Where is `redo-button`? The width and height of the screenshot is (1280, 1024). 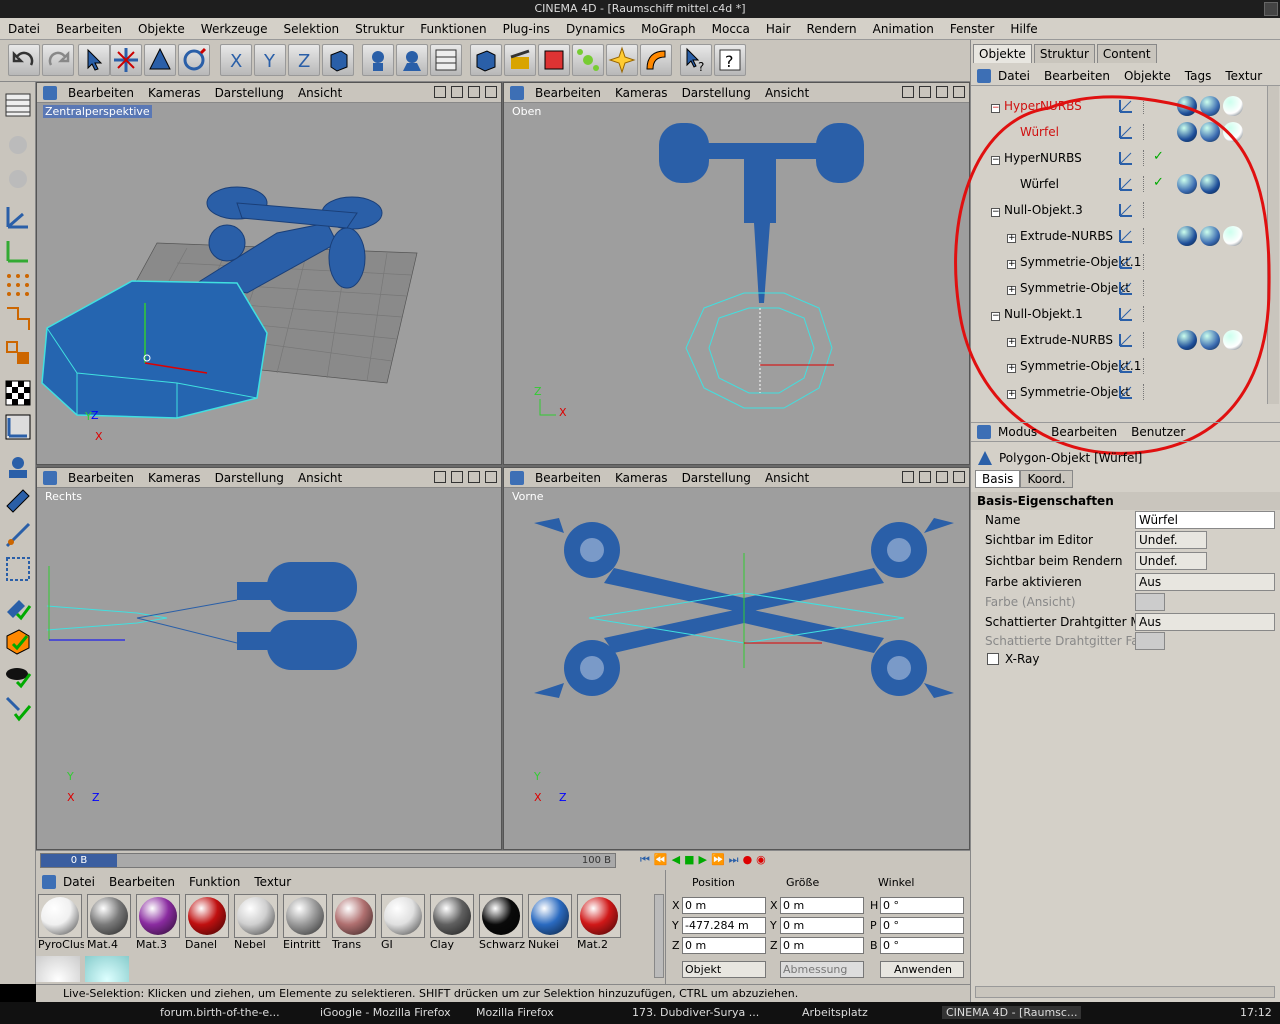 redo-button is located at coordinates (58, 60).